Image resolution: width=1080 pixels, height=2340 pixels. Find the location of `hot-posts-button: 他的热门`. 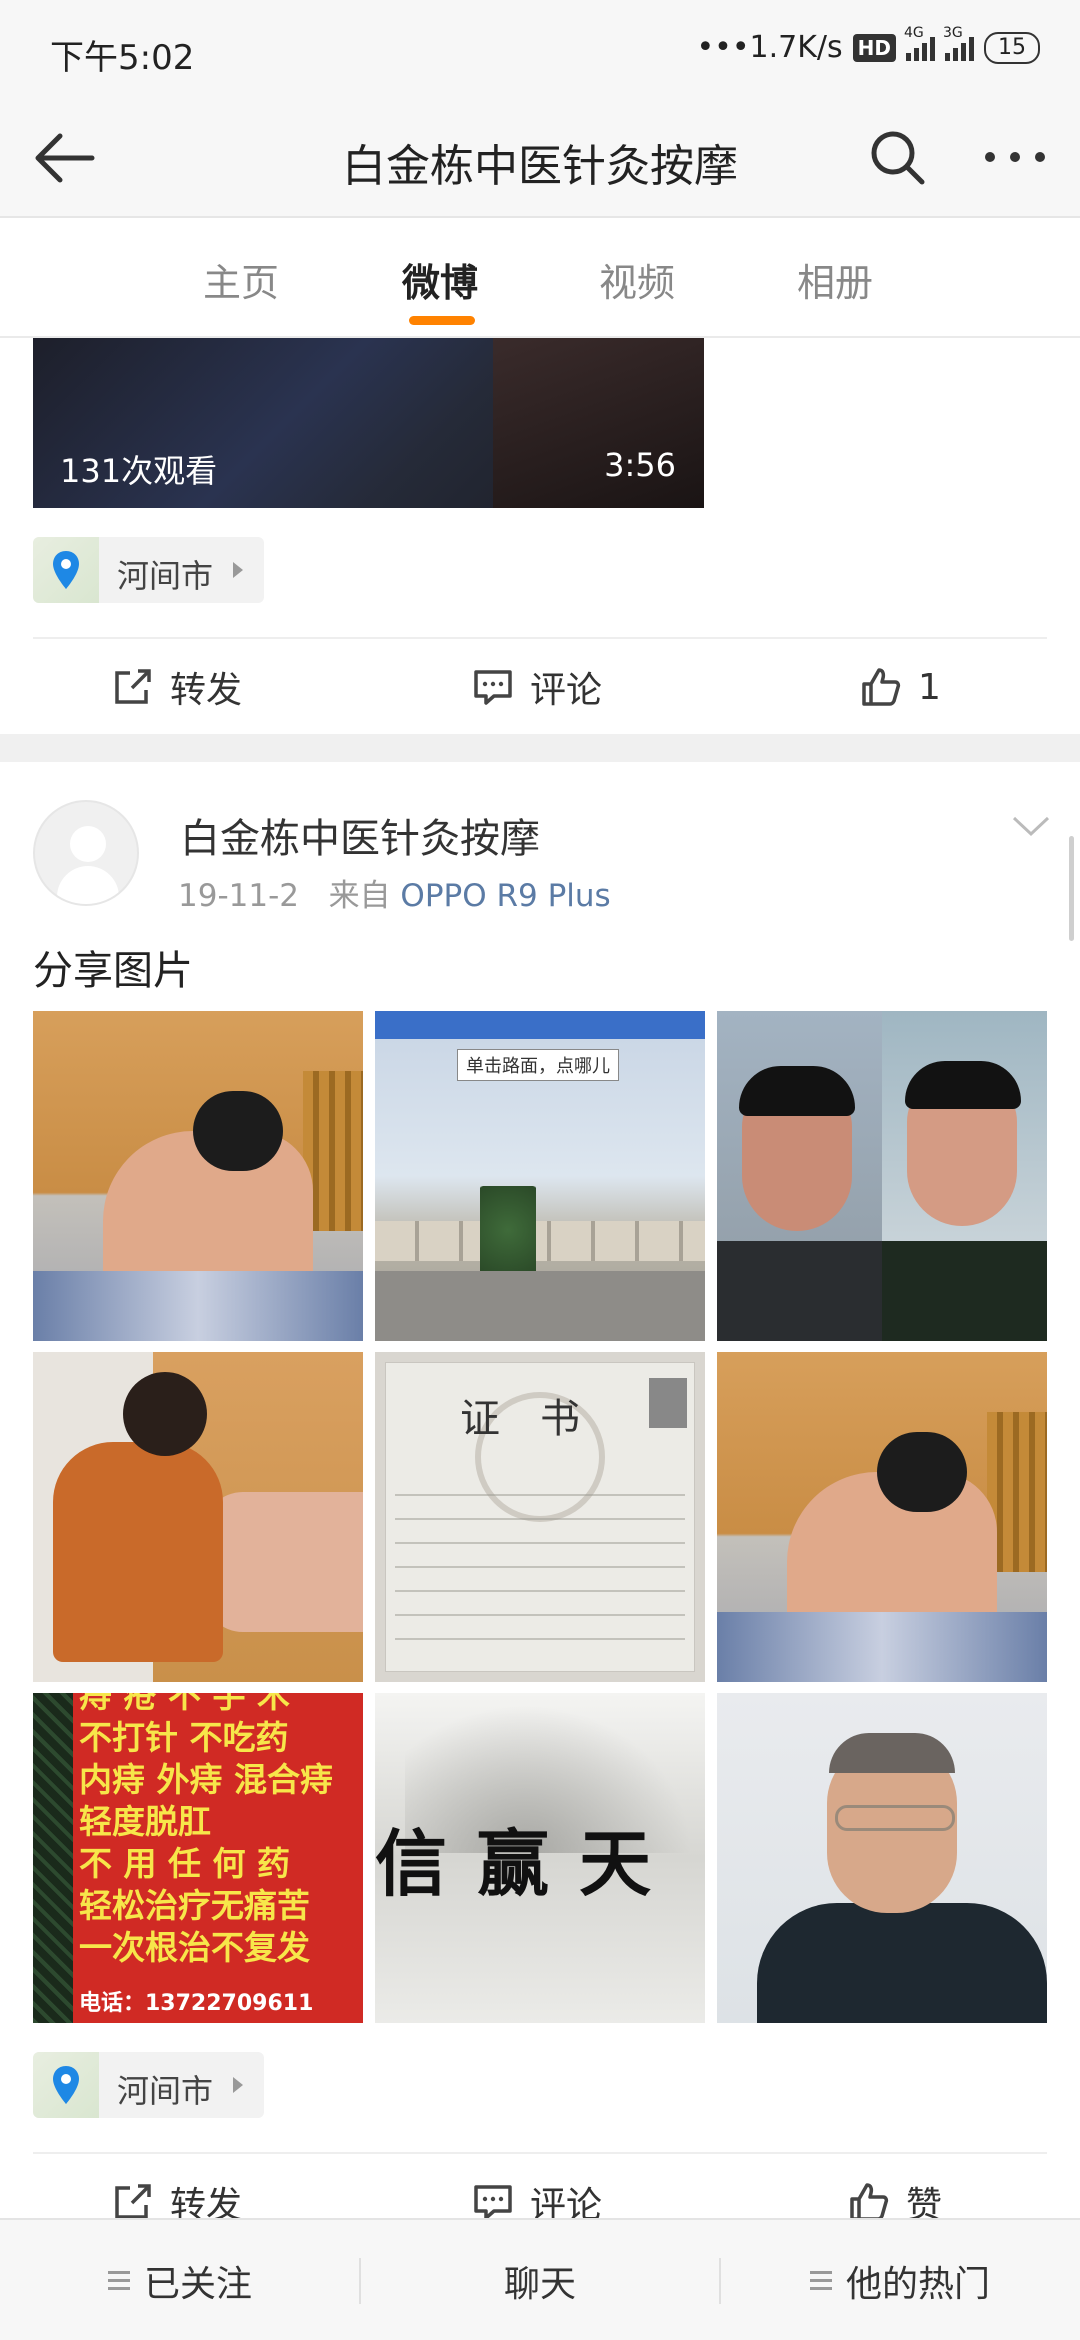

hot-posts-button: 他的热门 is located at coordinates (900, 2280).